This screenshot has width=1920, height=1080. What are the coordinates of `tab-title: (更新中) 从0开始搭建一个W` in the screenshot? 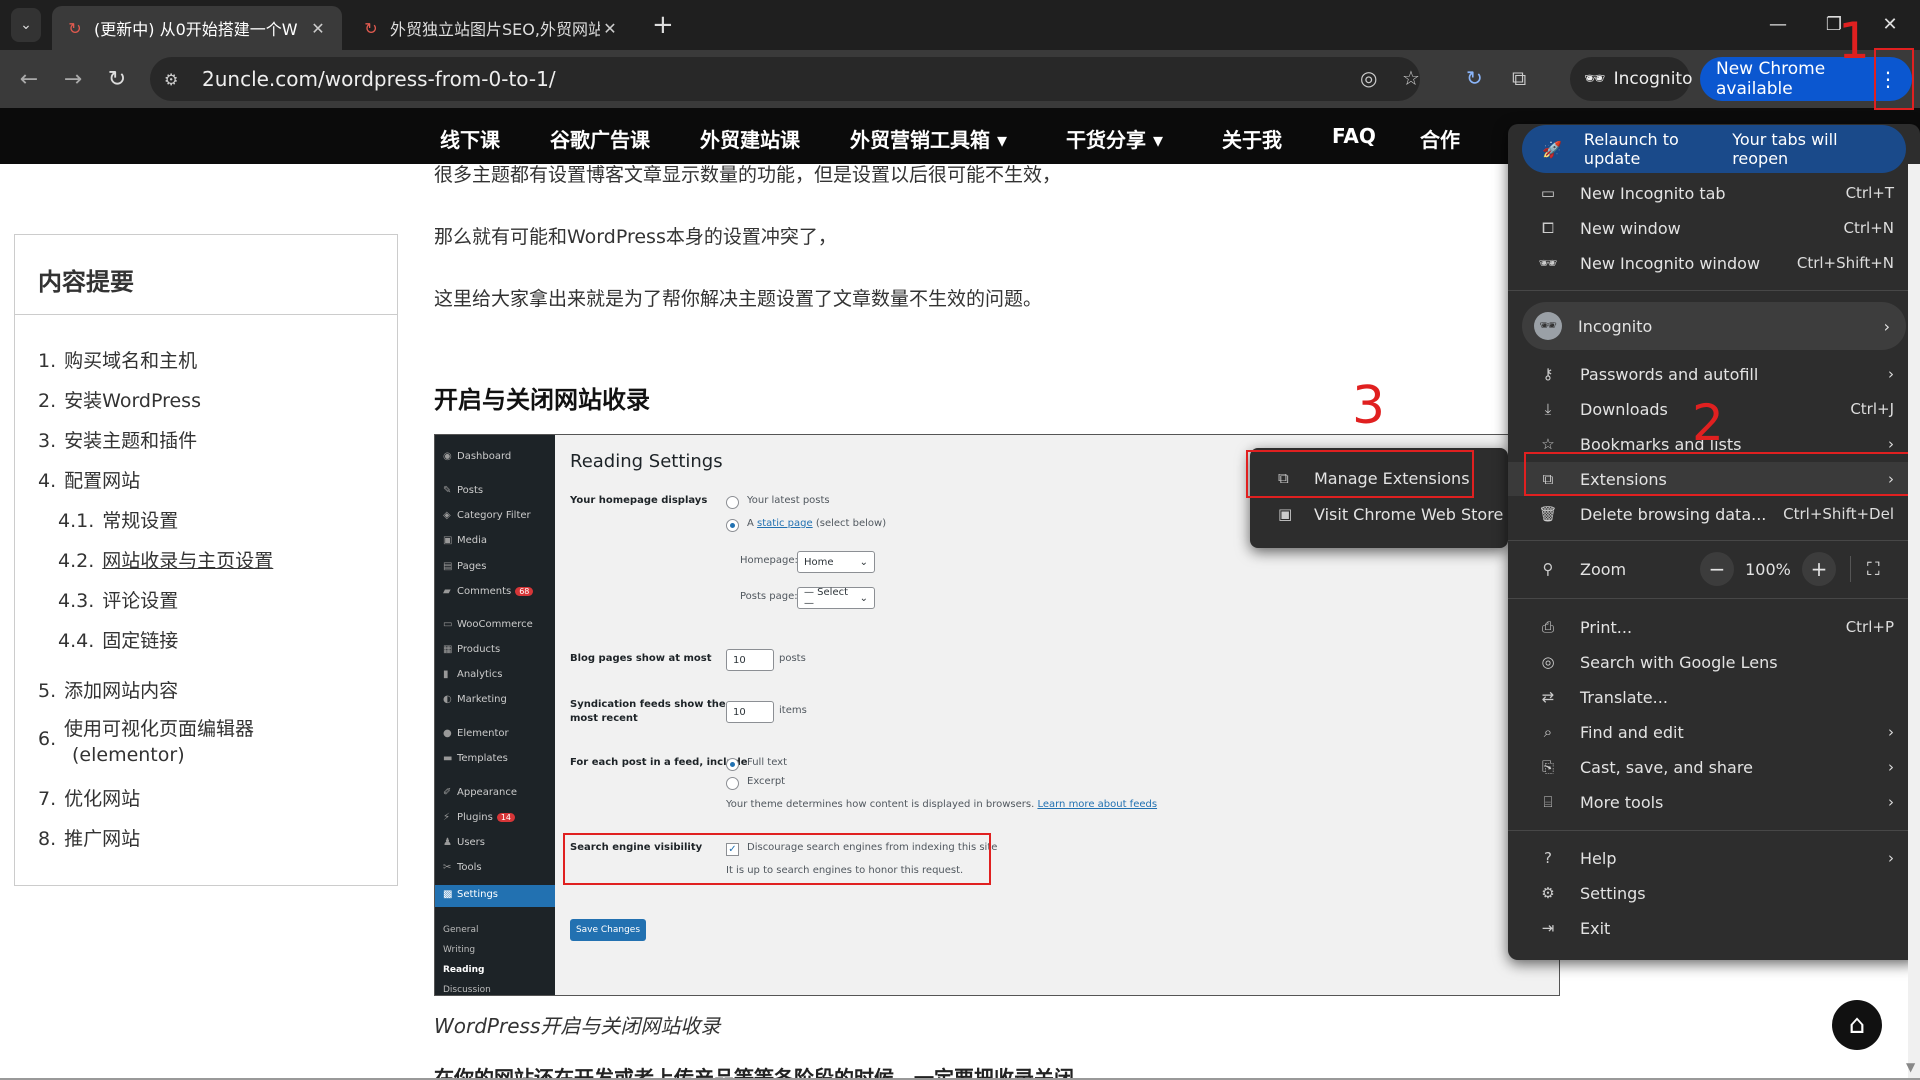 It's located at (196, 29).